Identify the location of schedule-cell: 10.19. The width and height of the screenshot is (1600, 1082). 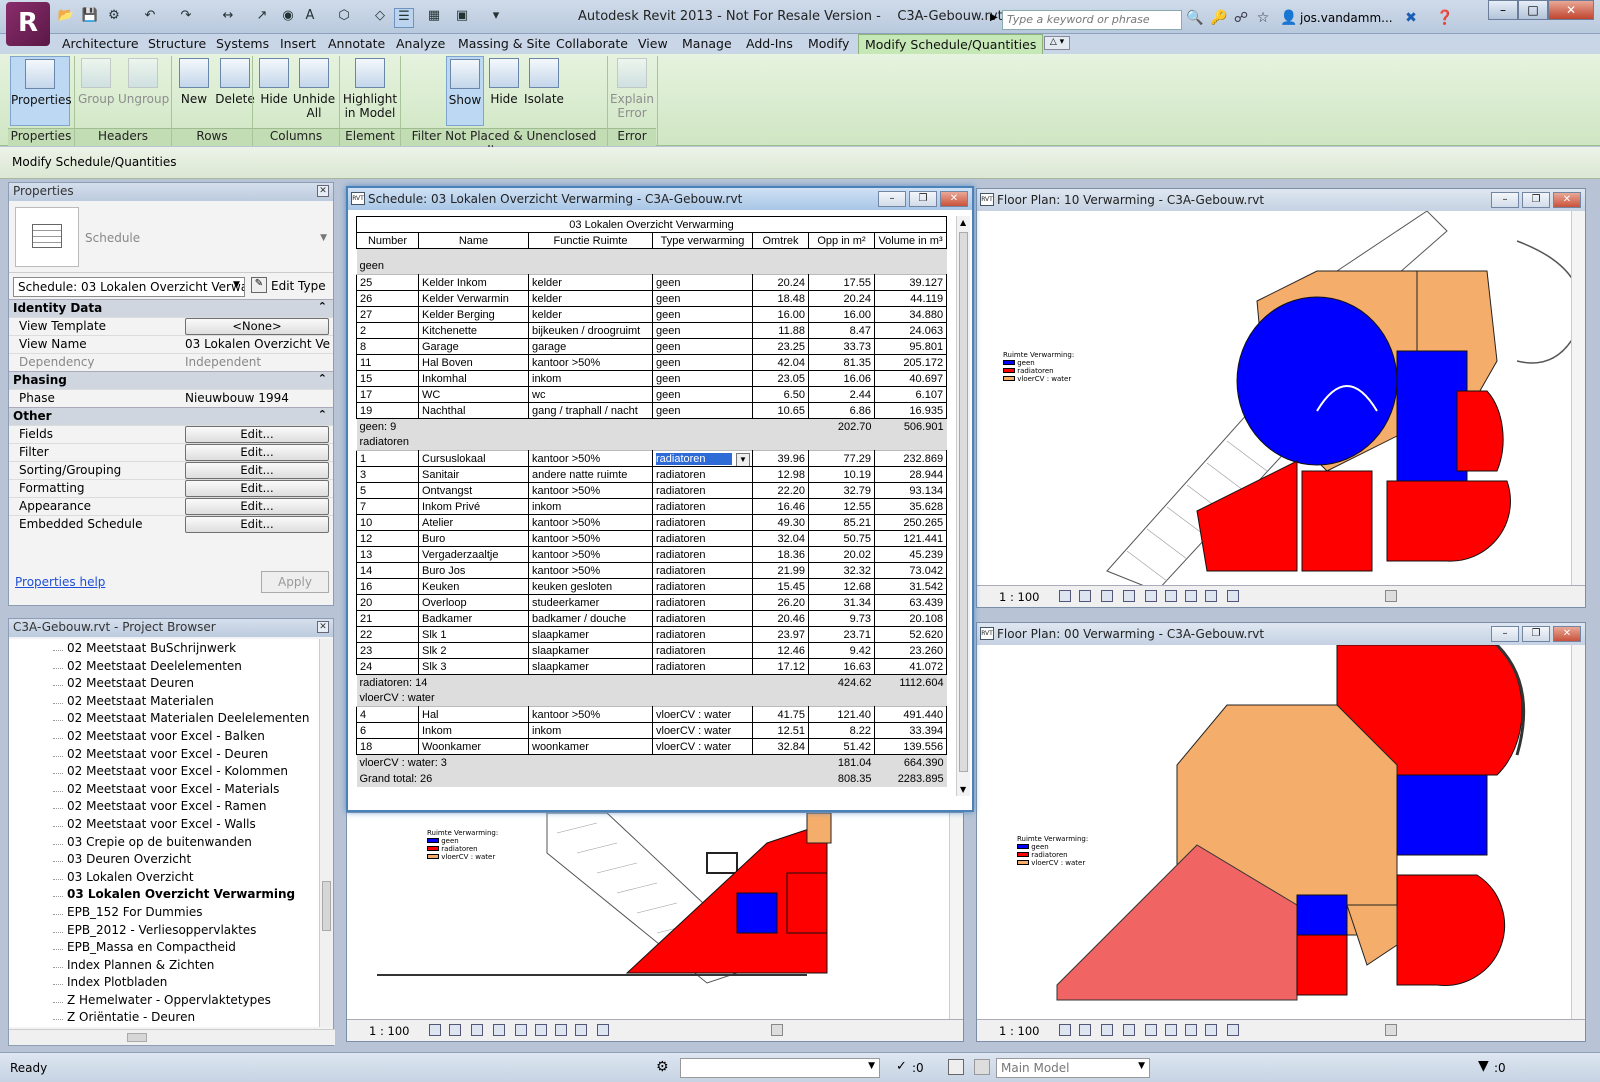
(841, 474).